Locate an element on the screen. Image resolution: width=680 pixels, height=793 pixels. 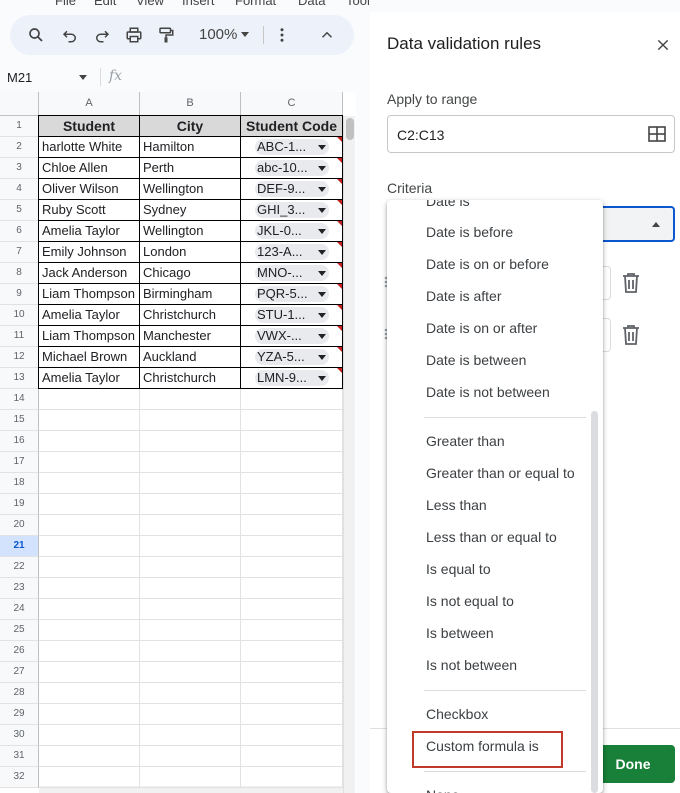
print-icon is located at coordinates (134, 35).